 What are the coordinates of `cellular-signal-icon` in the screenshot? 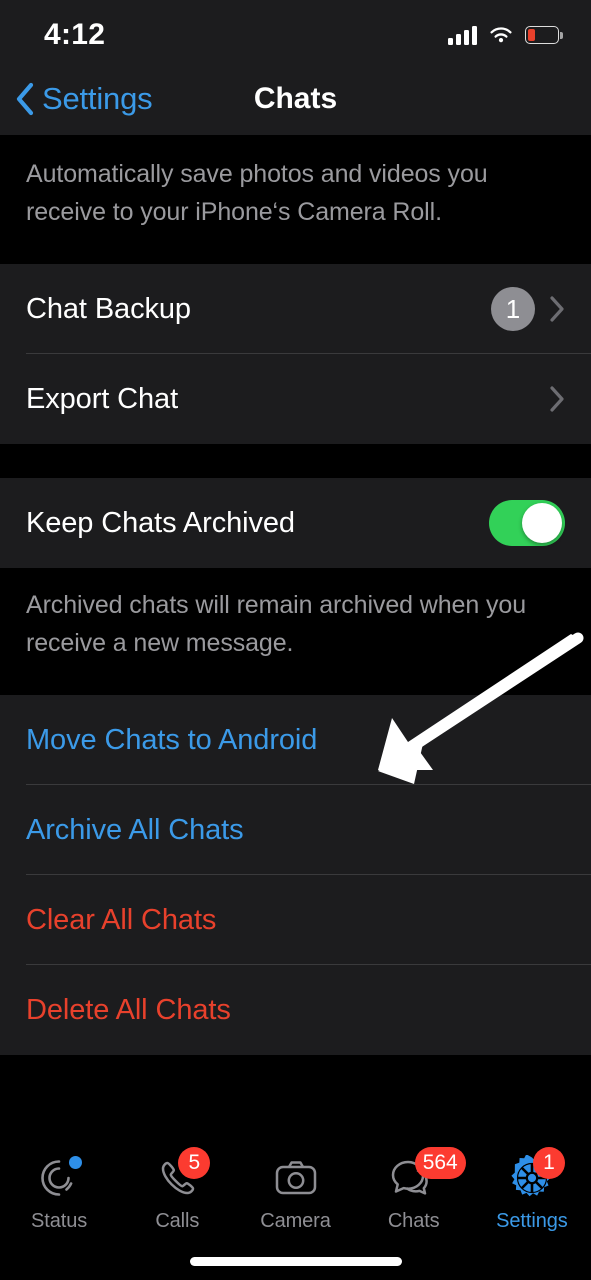 It's located at (462, 35).